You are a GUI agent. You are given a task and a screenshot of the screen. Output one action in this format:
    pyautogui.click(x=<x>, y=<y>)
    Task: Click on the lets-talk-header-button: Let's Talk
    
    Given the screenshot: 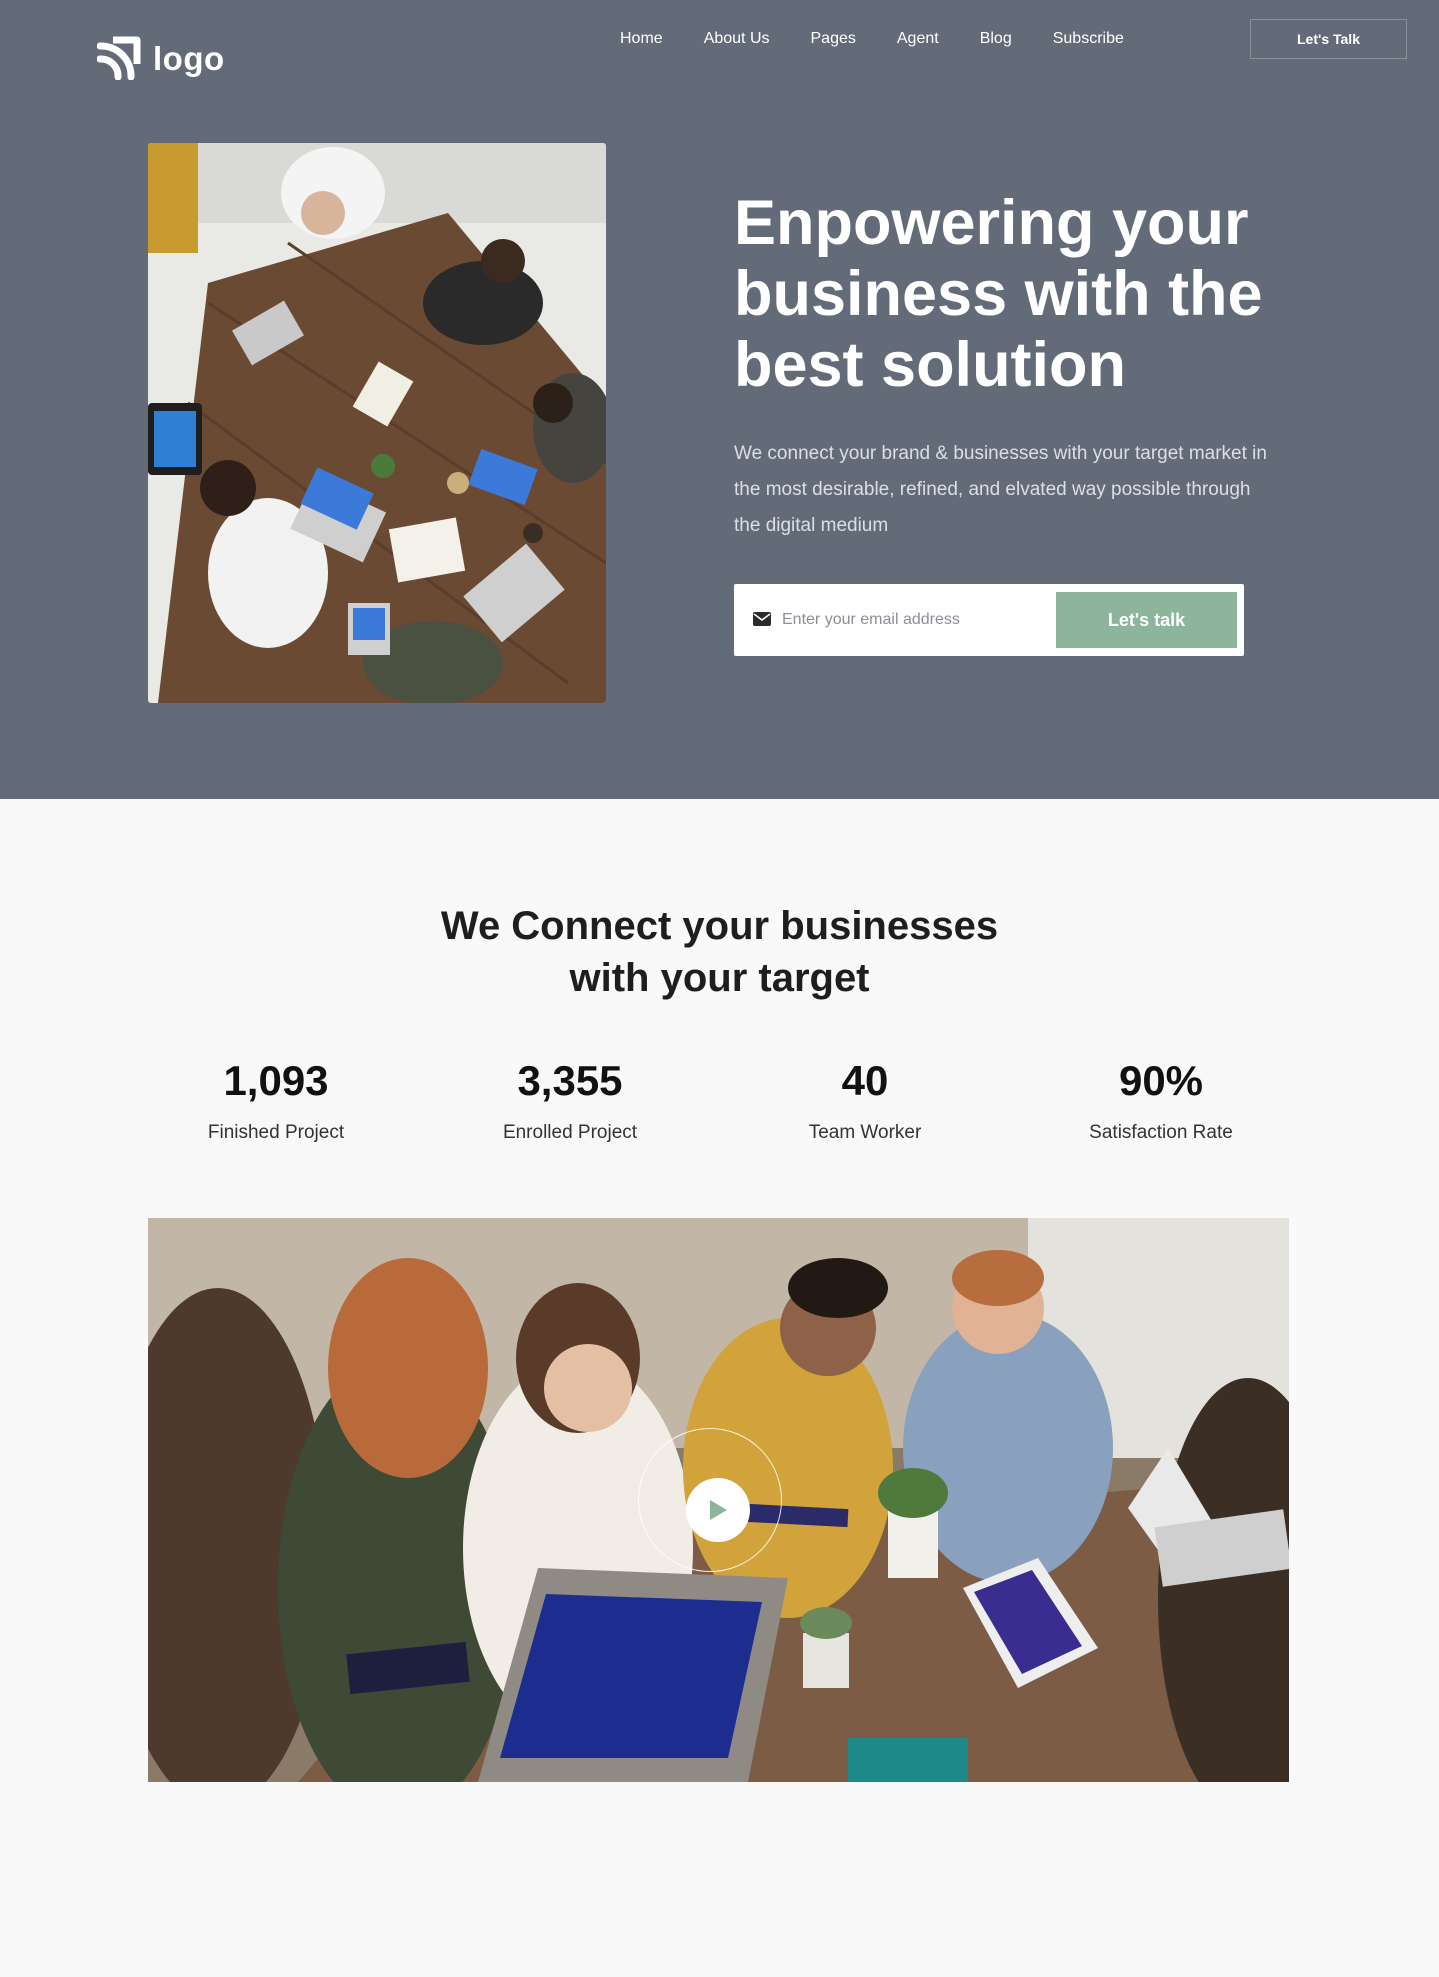 What is the action you would take?
    pyautogui.click(x=1328, y=39)
    